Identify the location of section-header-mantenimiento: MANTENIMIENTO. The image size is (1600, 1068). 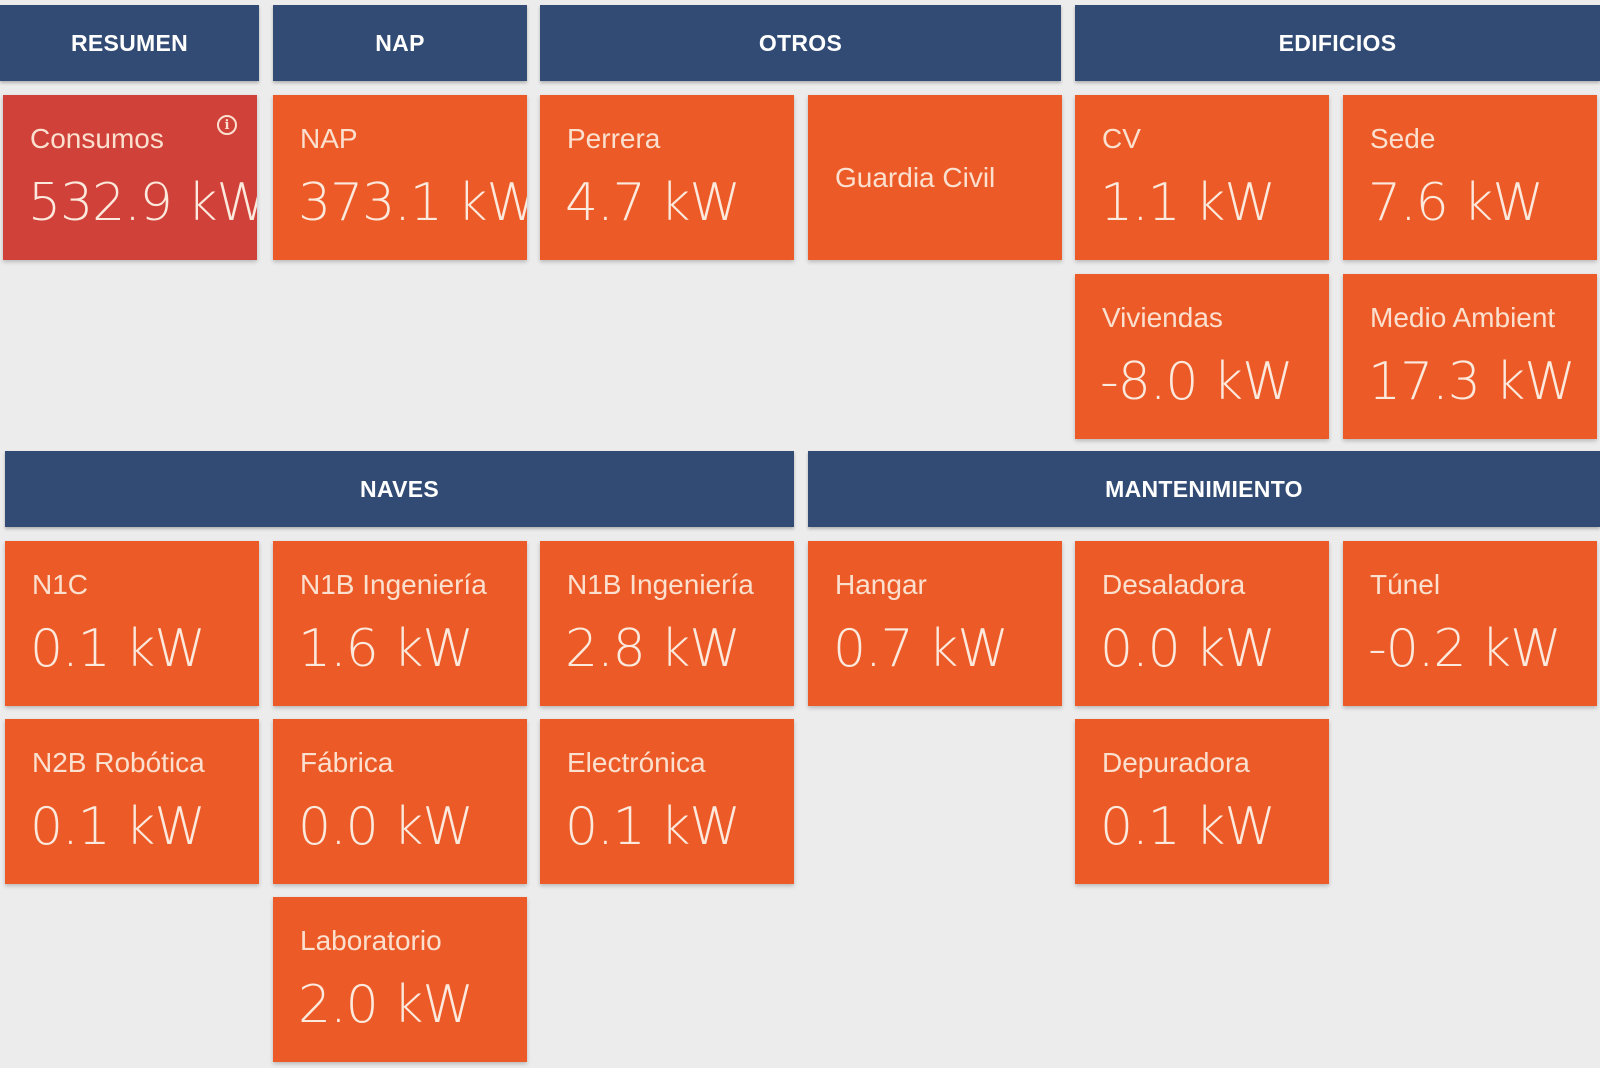
(1204, 489).